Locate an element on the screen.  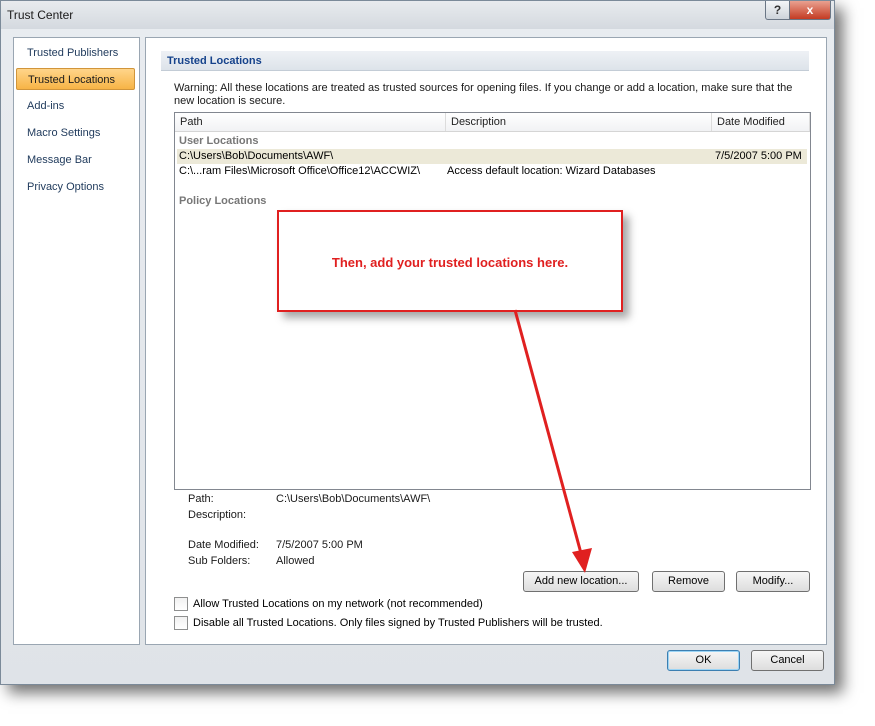
path-value: C:\Users\Bob\Documents\AWF\ is located at coordinates (353, 499).